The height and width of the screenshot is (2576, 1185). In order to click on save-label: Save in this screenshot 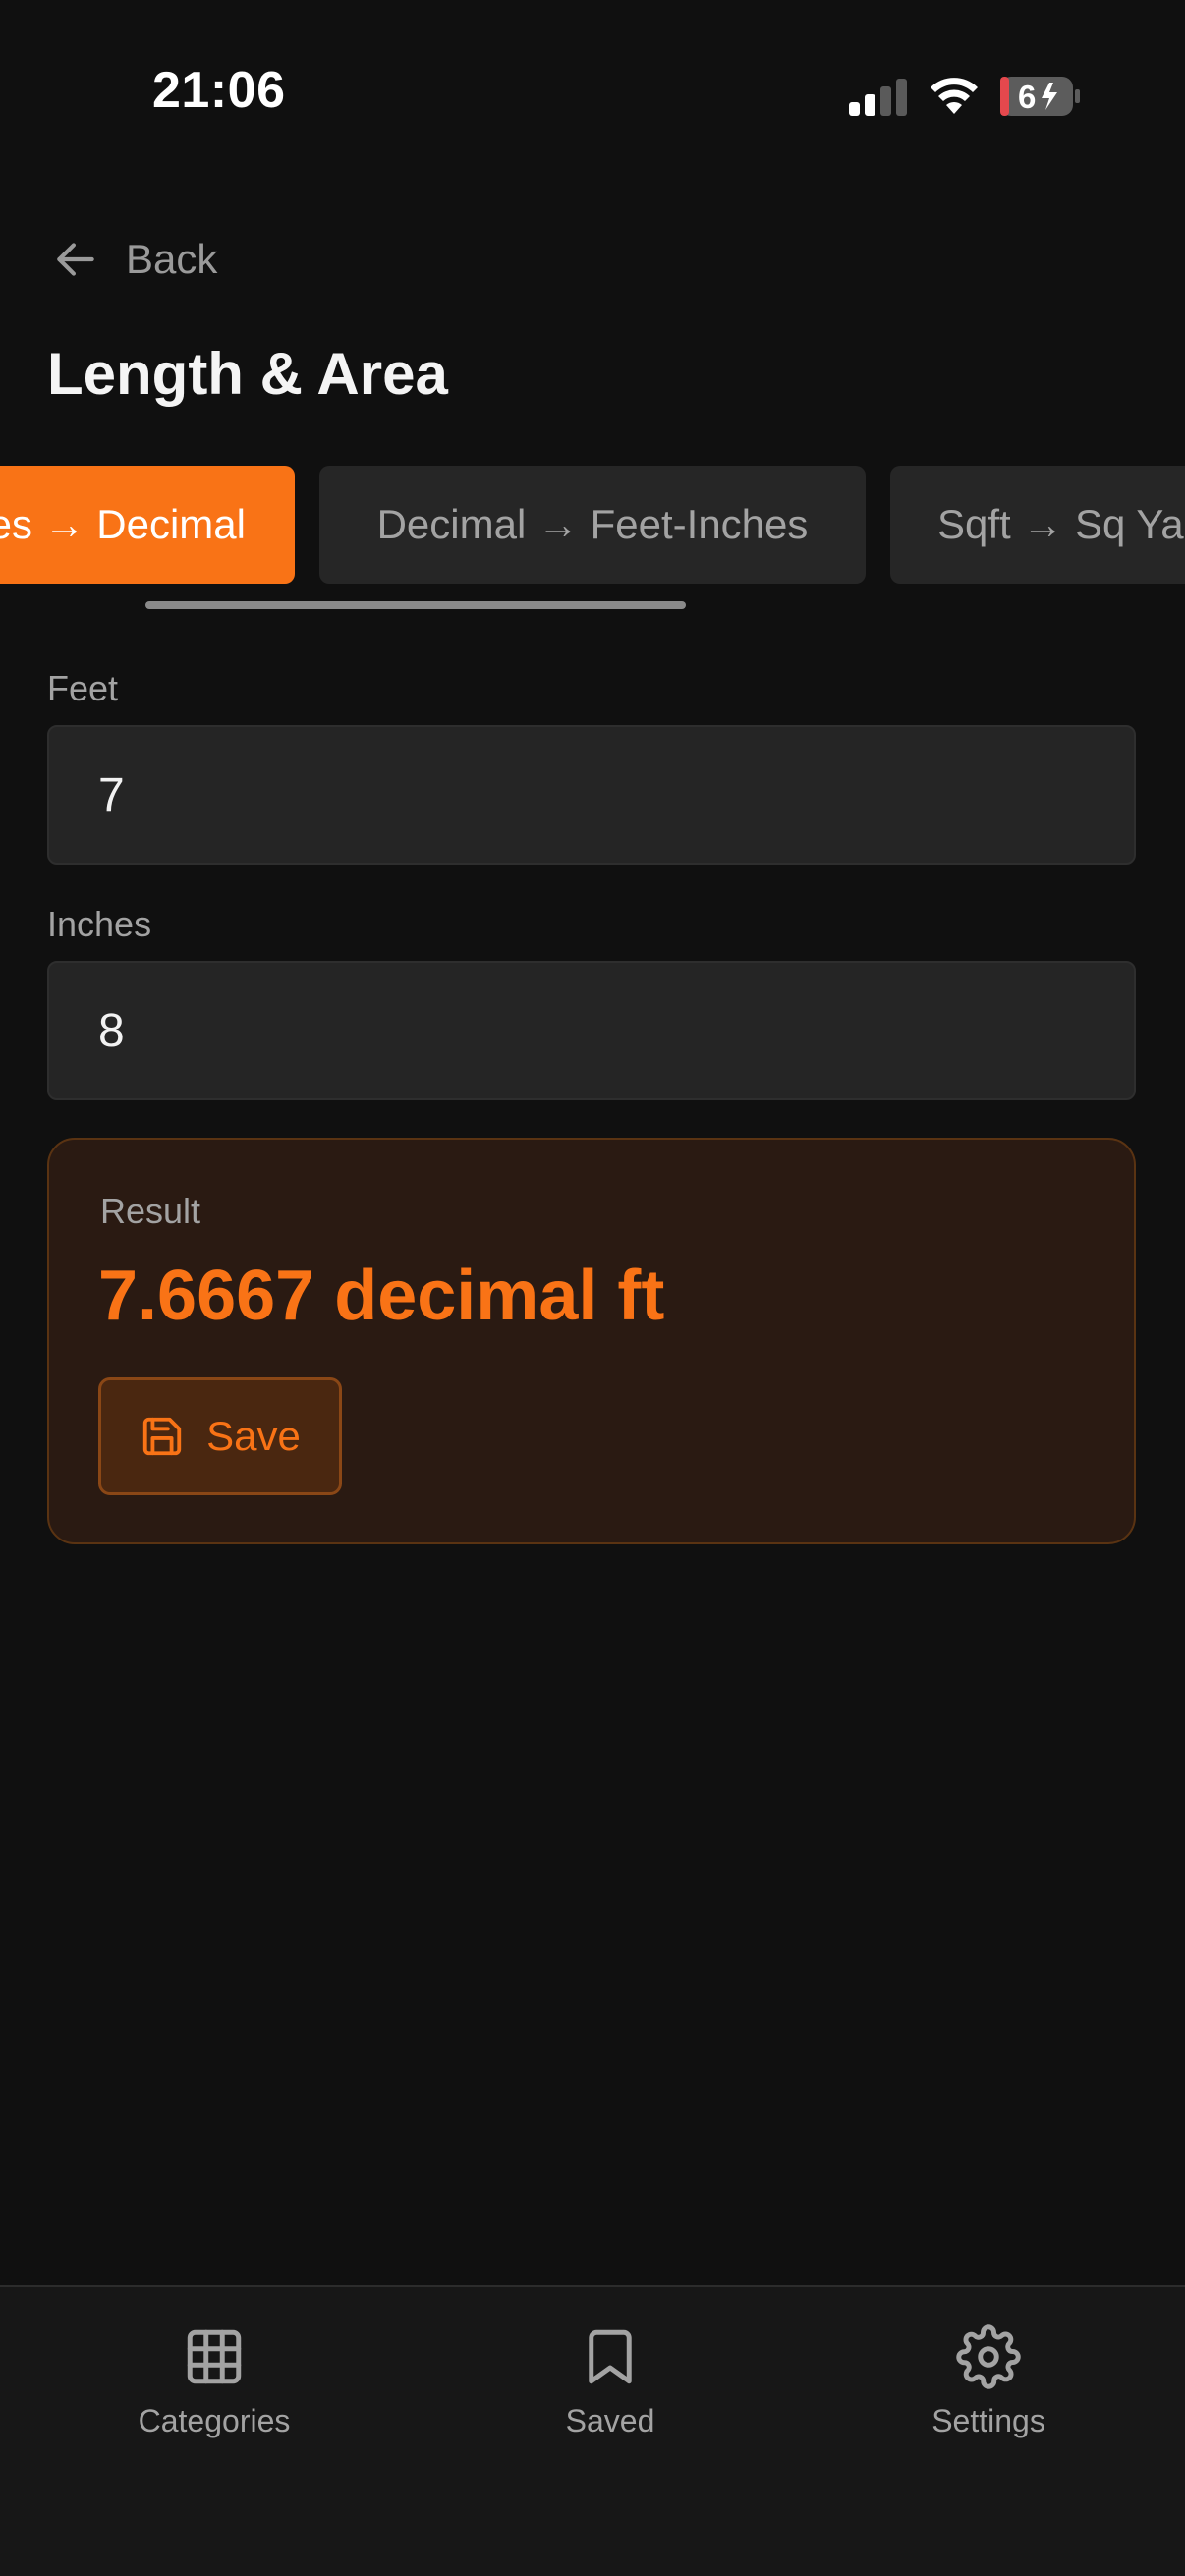, I will do `click(254, 1436)`.